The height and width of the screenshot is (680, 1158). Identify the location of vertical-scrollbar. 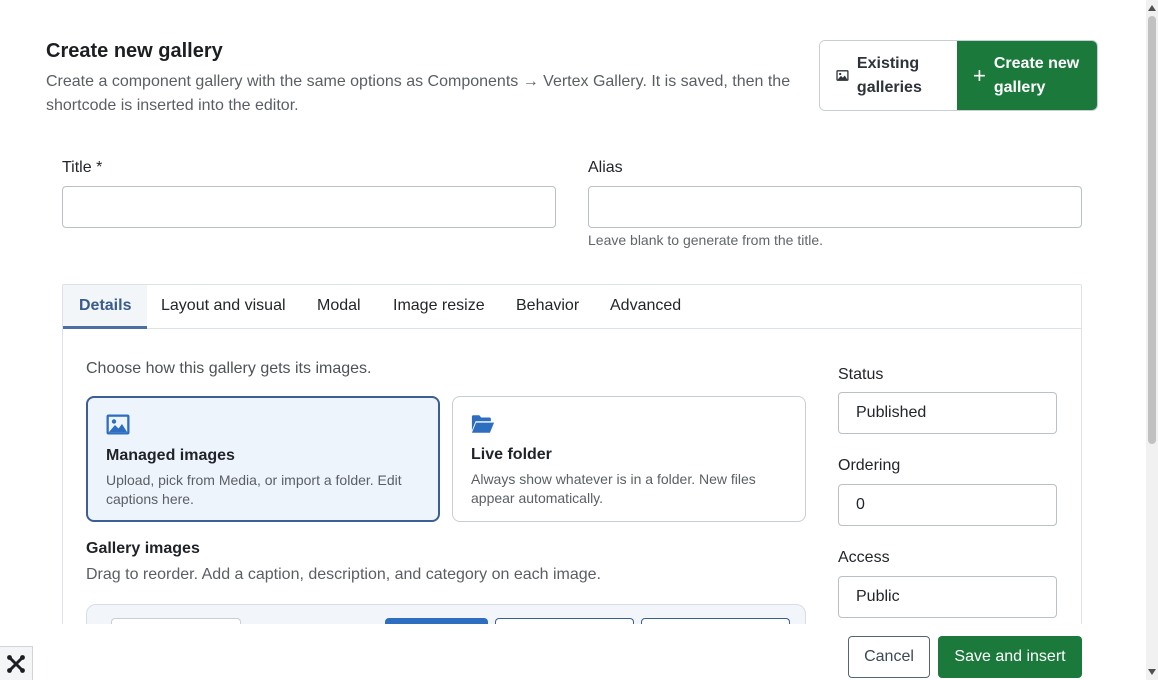
(1152, 340).